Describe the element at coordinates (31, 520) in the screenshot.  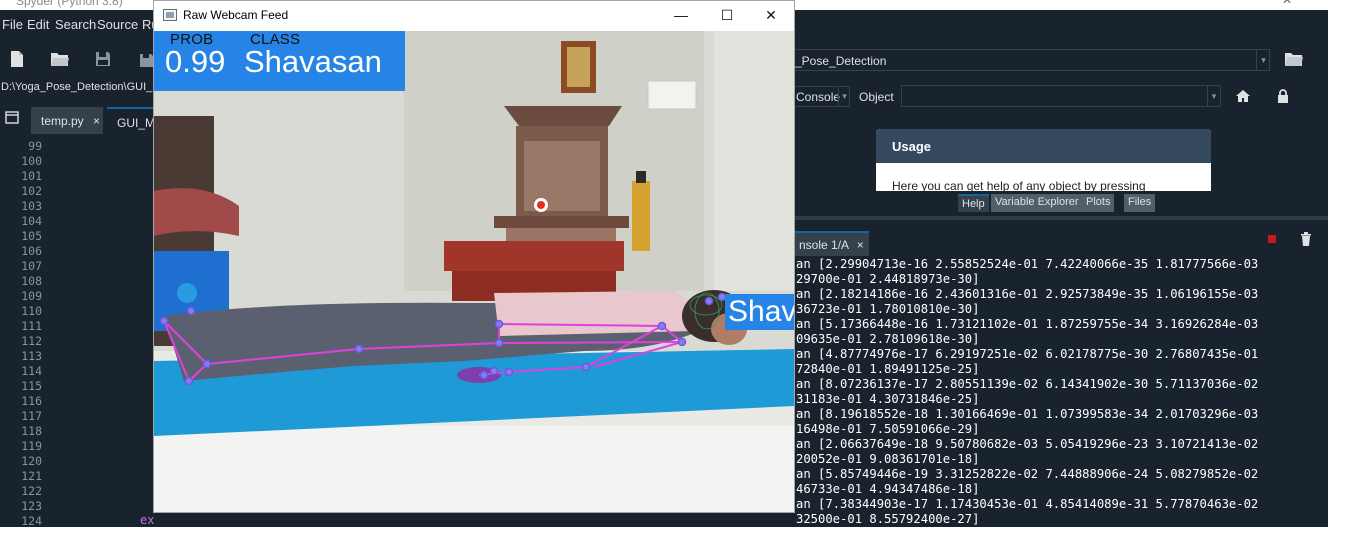
I see `line-number: 124` at that location.